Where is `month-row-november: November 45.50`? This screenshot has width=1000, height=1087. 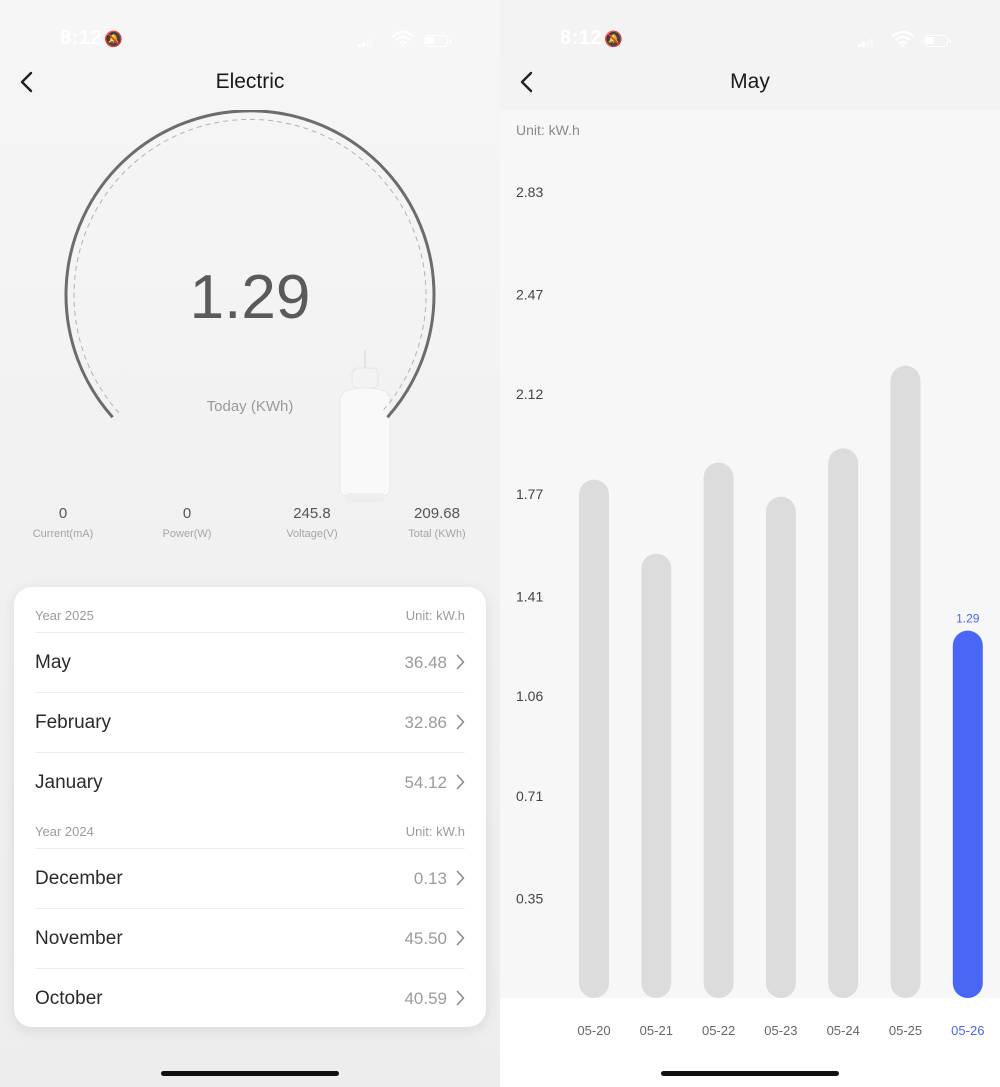
month-row-november: November 45.50 is located at coordinates (250, 938).